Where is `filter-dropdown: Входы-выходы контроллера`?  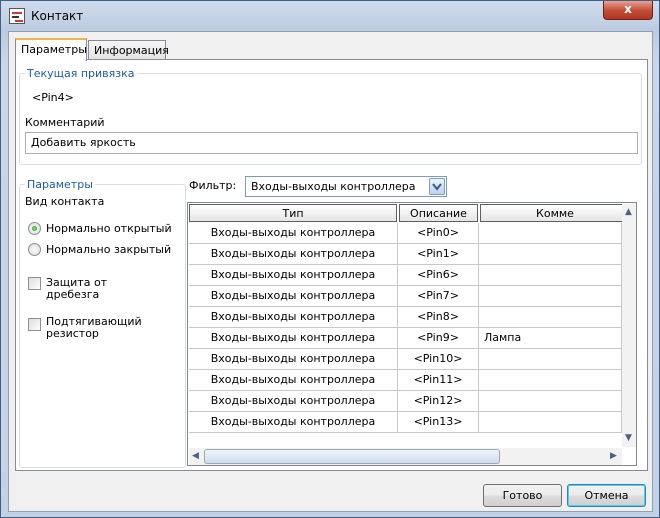
filter-dropdown: Входы-выходы контроллера is located at coordinates (346, 186).